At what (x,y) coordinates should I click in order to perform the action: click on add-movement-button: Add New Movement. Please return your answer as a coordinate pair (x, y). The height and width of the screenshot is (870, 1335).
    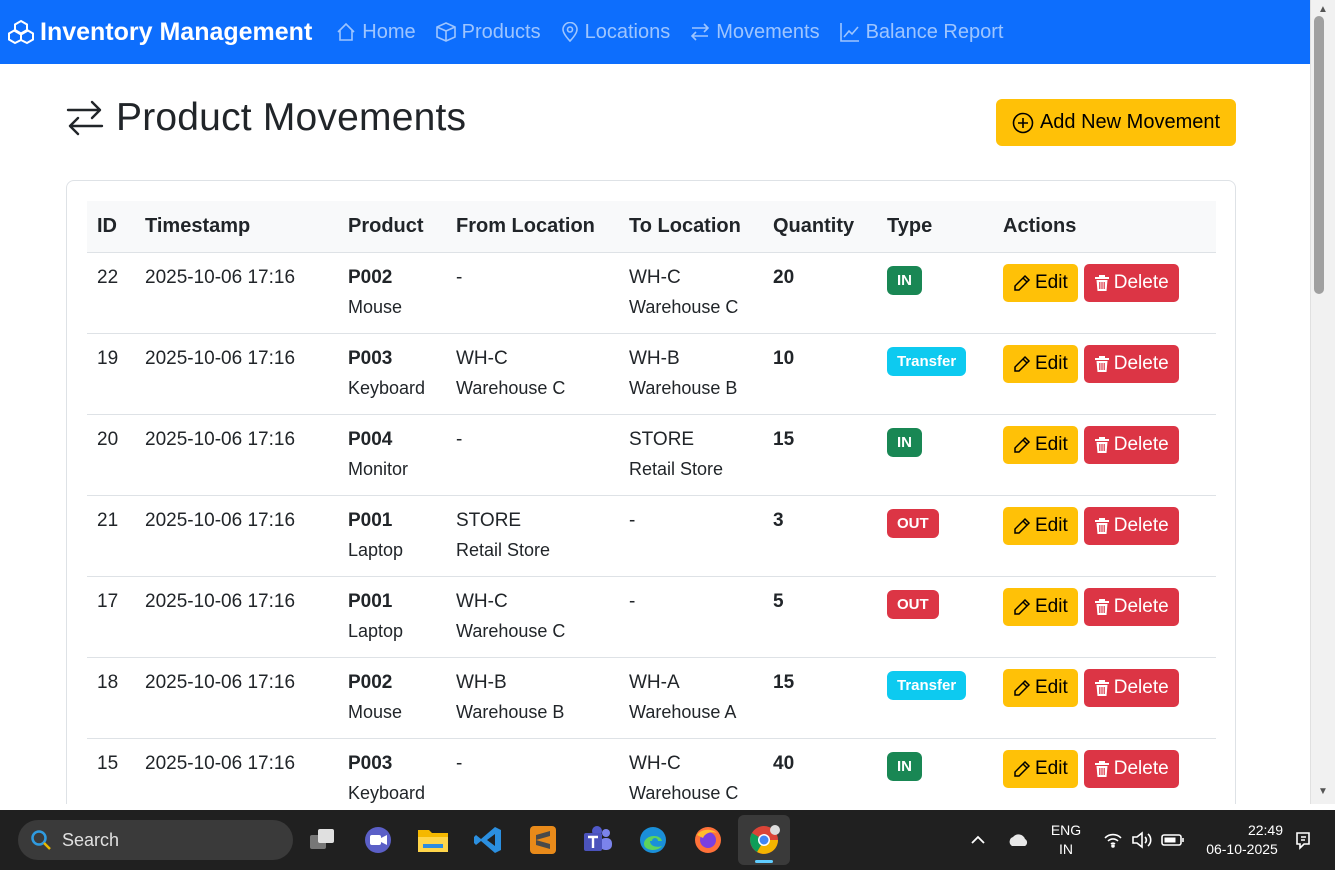
    Looking at the image, I should click on (1116, 122).